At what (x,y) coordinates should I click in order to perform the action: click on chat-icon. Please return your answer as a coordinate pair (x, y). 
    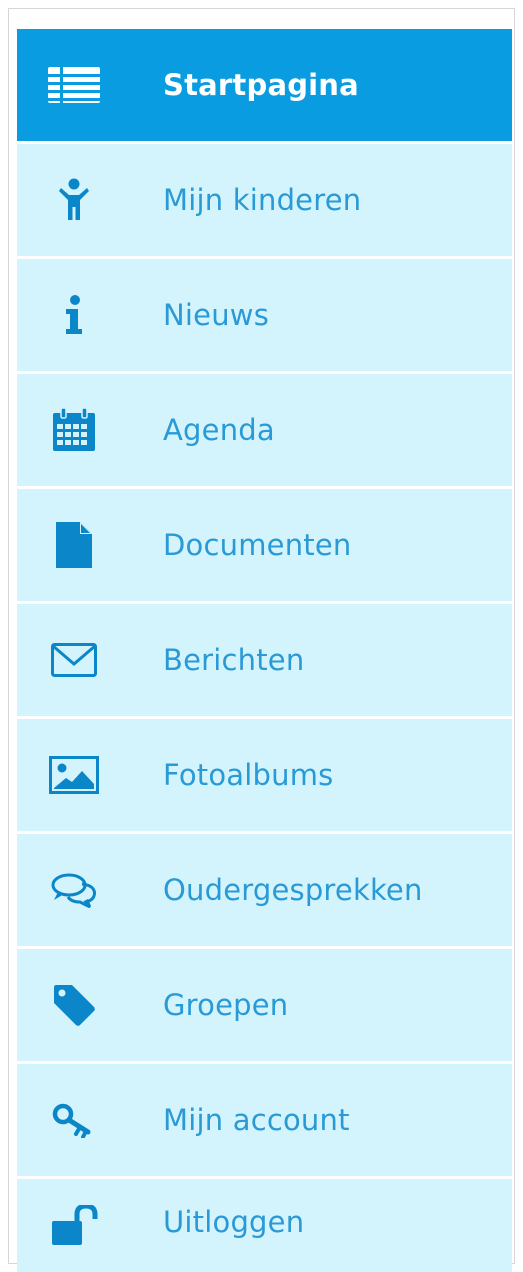
    Looking at the image, I should click on (74, 890).